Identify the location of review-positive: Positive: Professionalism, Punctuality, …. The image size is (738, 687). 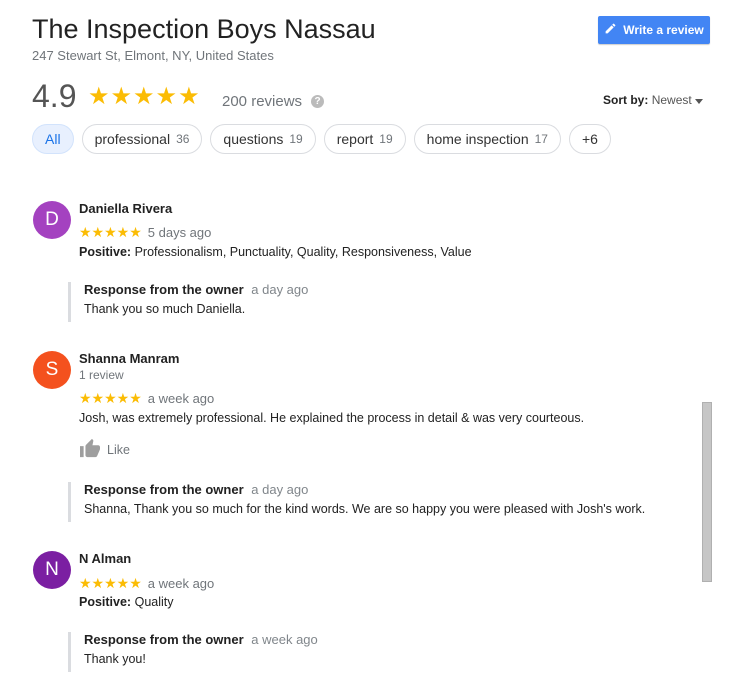
(275, 252).